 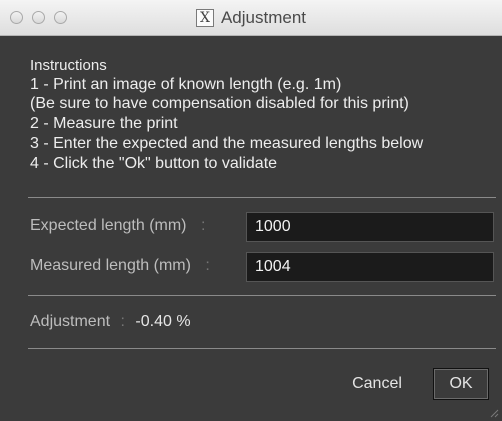 What do you see at coordinates (370, 227) in the screenshot?
I see `expected-length-input` at bounding box center [370, 227].